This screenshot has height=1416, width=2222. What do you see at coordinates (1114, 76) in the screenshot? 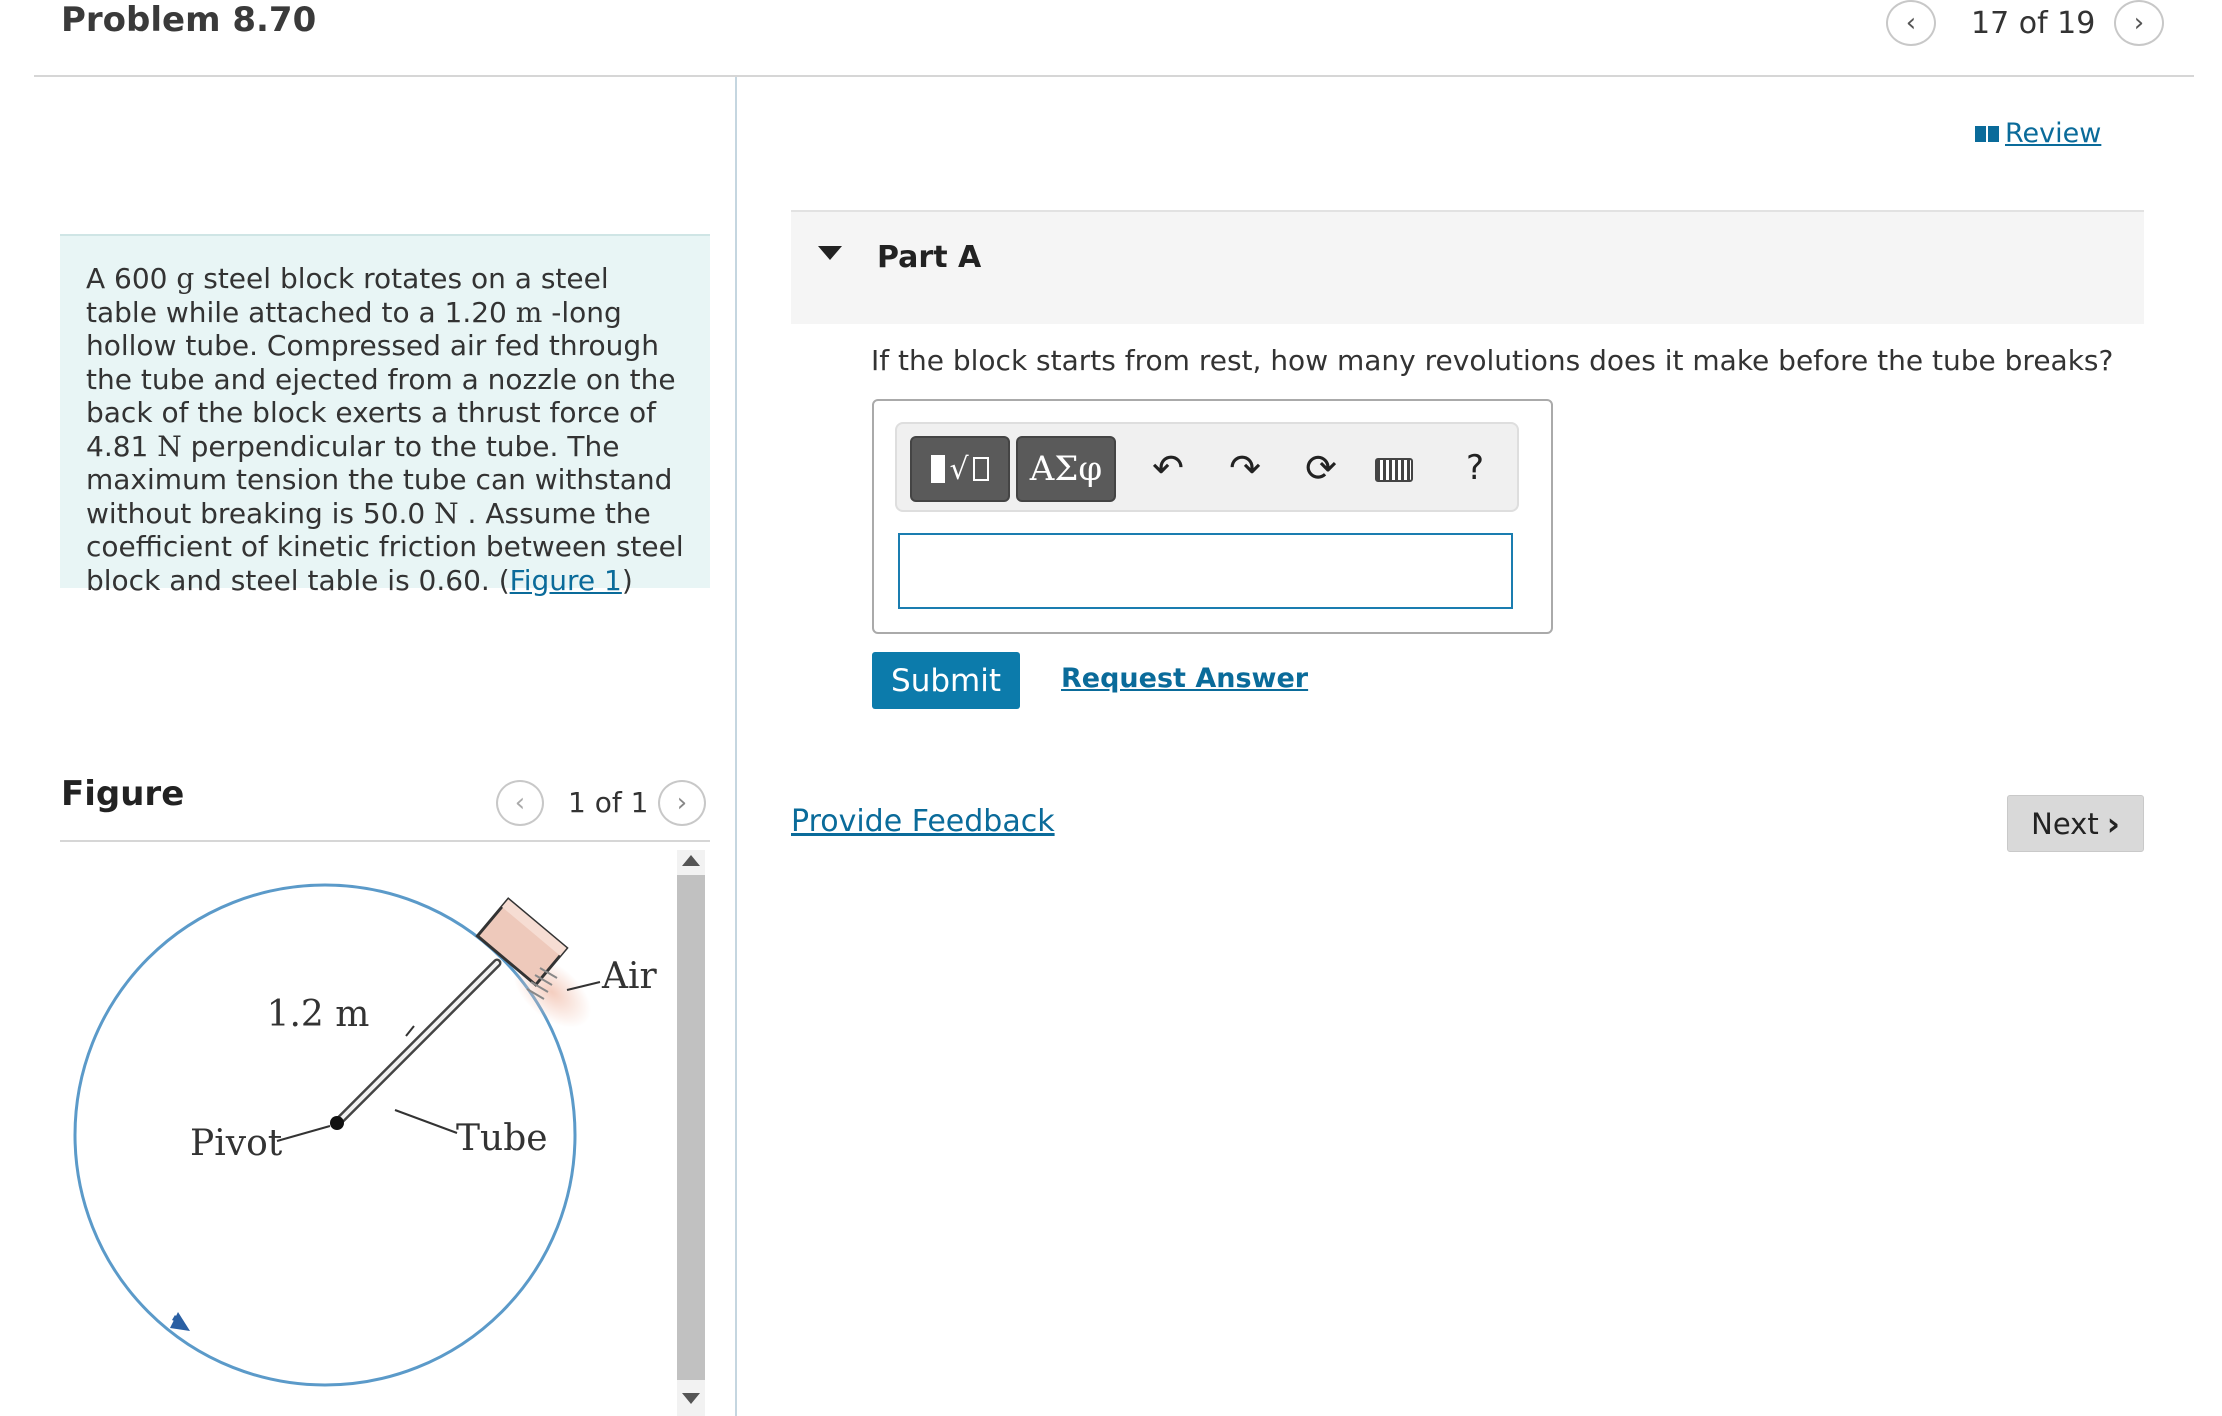
I see `header-divider` at bounding box center [1114, 76].